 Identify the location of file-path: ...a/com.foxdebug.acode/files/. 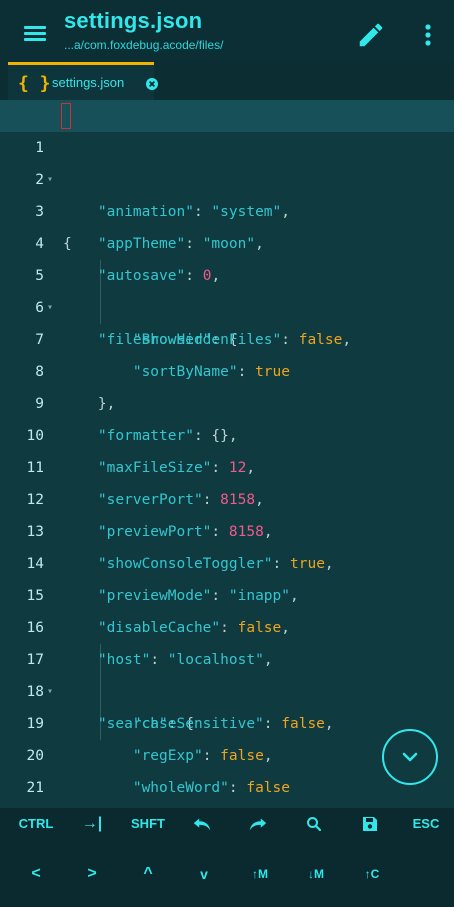
(144, 45).